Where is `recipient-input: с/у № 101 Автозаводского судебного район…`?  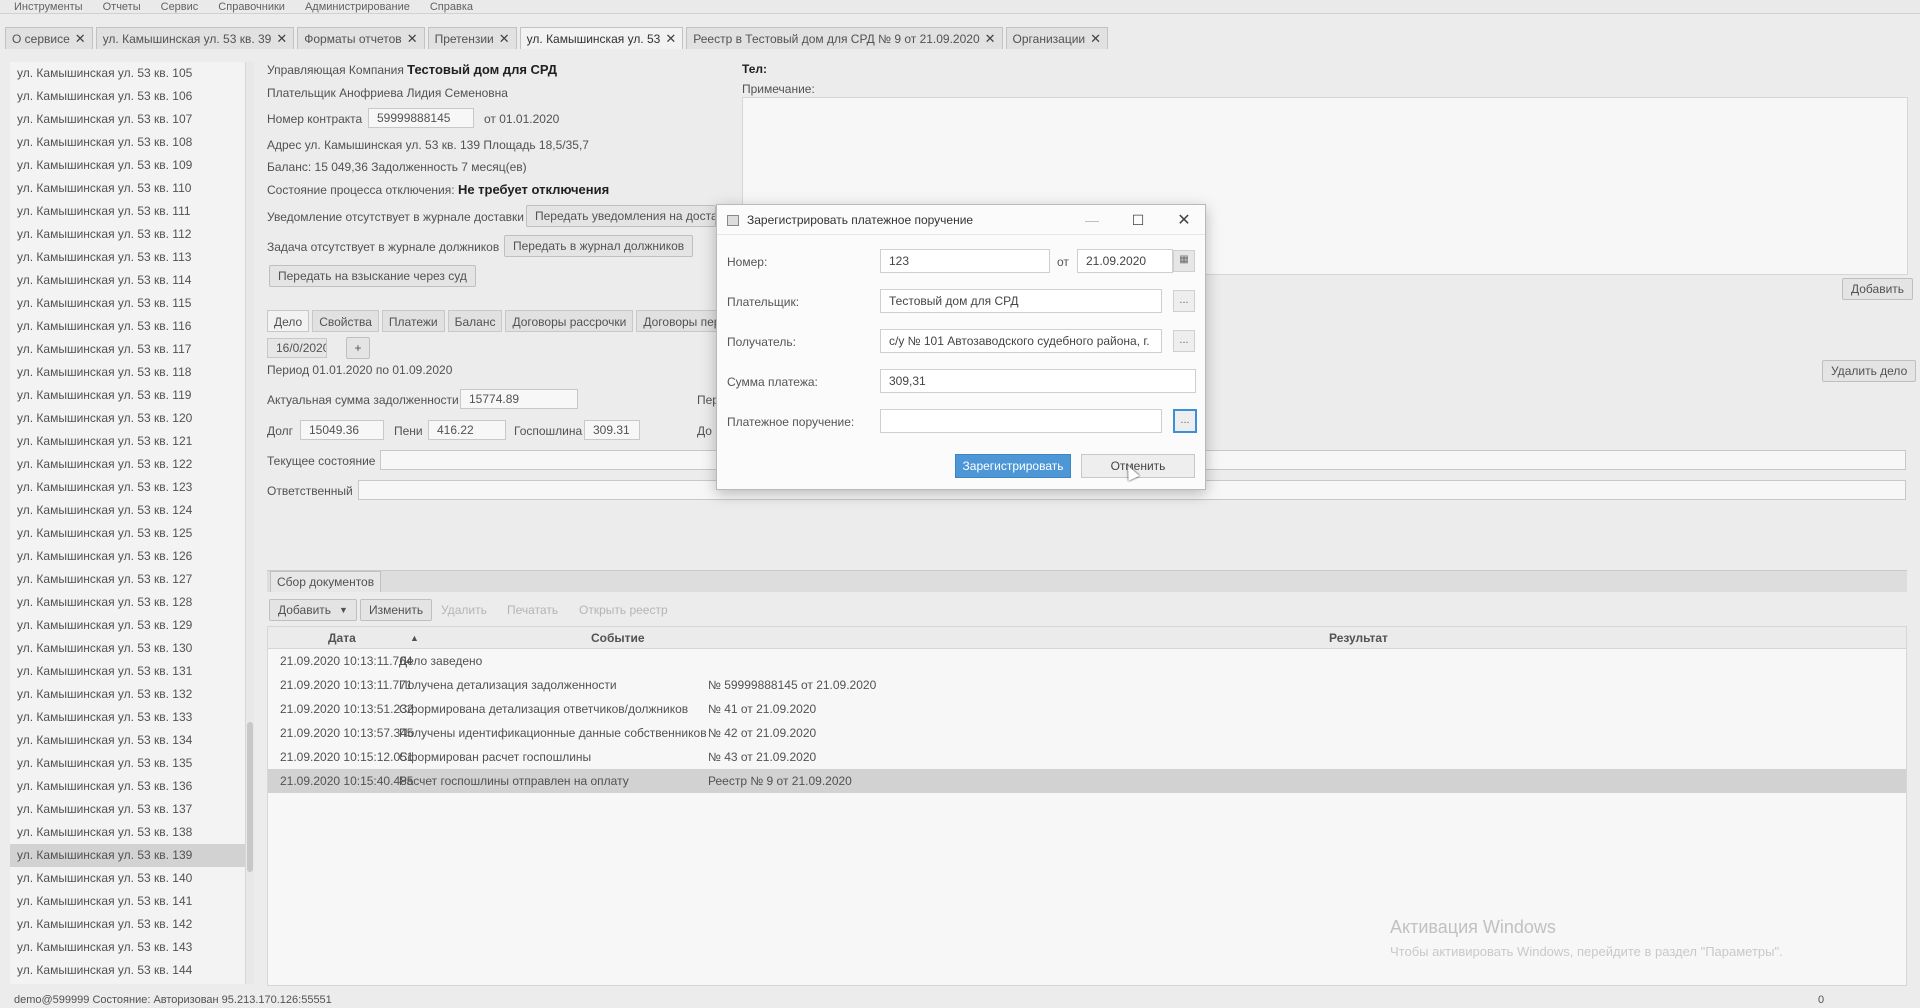
recipient-input: с/у № 101 Автозаводского судебного район… is located at coordinates (1021, 341).